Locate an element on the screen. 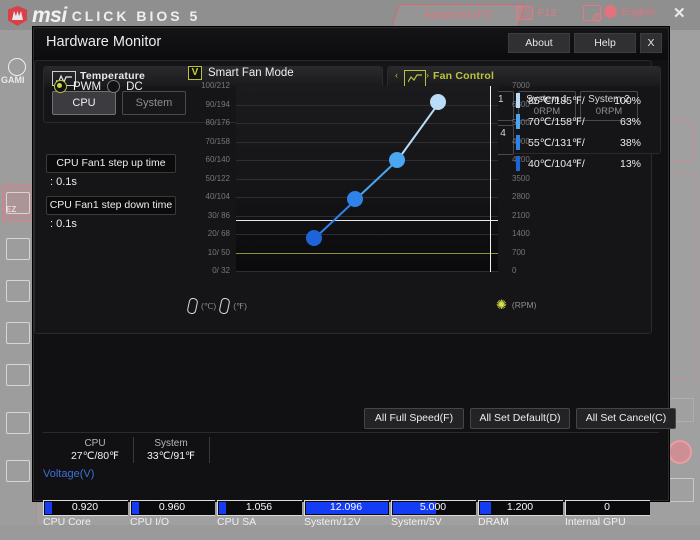 The width and height of the screenshot is (700, 540). legend-row-1: 85℃/185℉/ 100% is located at coordinates (578, 100).